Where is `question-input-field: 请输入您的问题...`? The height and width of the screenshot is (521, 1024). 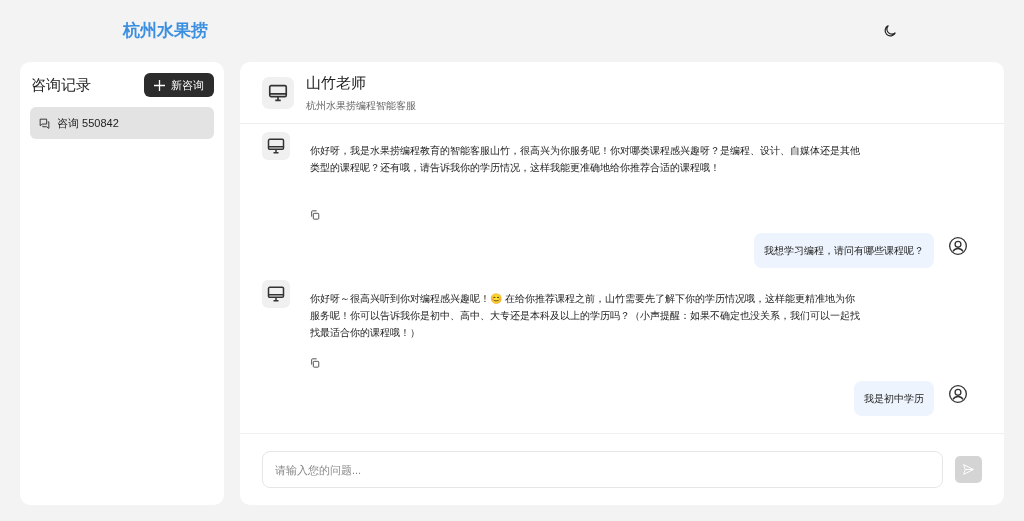 question-input-field: 请输入您的问题... is located at coordinates (602, 469).